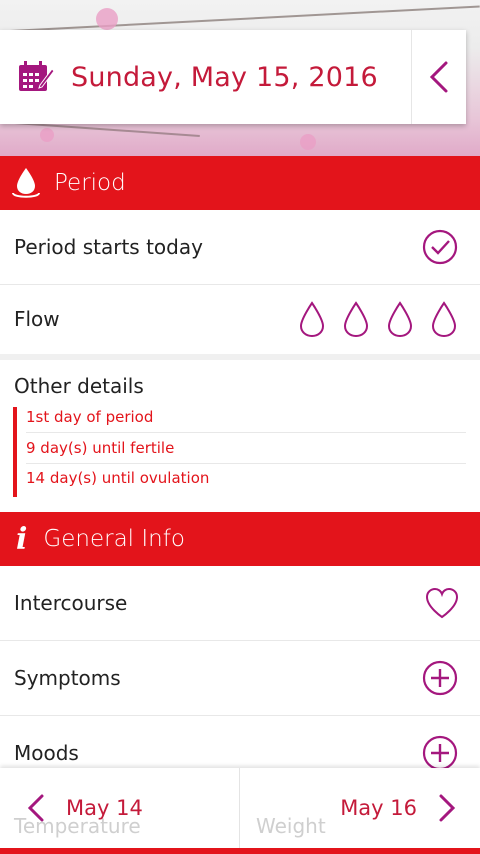  I want to click on period-starts-label: Period starts today, so click(108, 247).